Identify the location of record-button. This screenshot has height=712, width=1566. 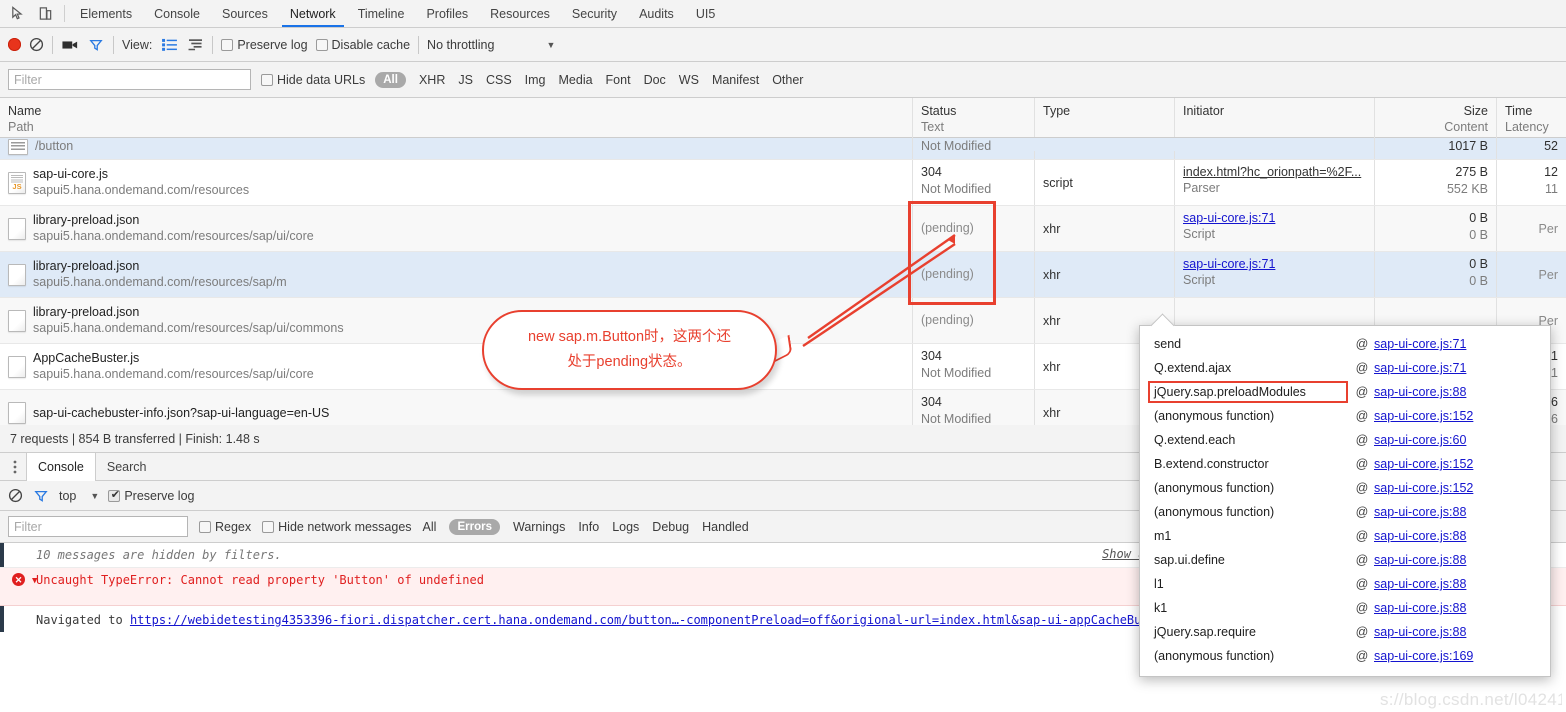
(14, 44).